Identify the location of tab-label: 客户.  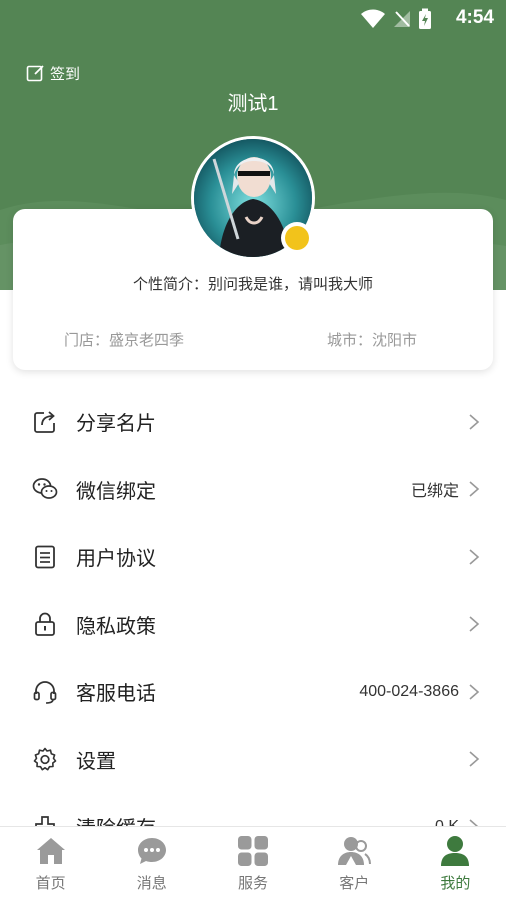
(354, 883).